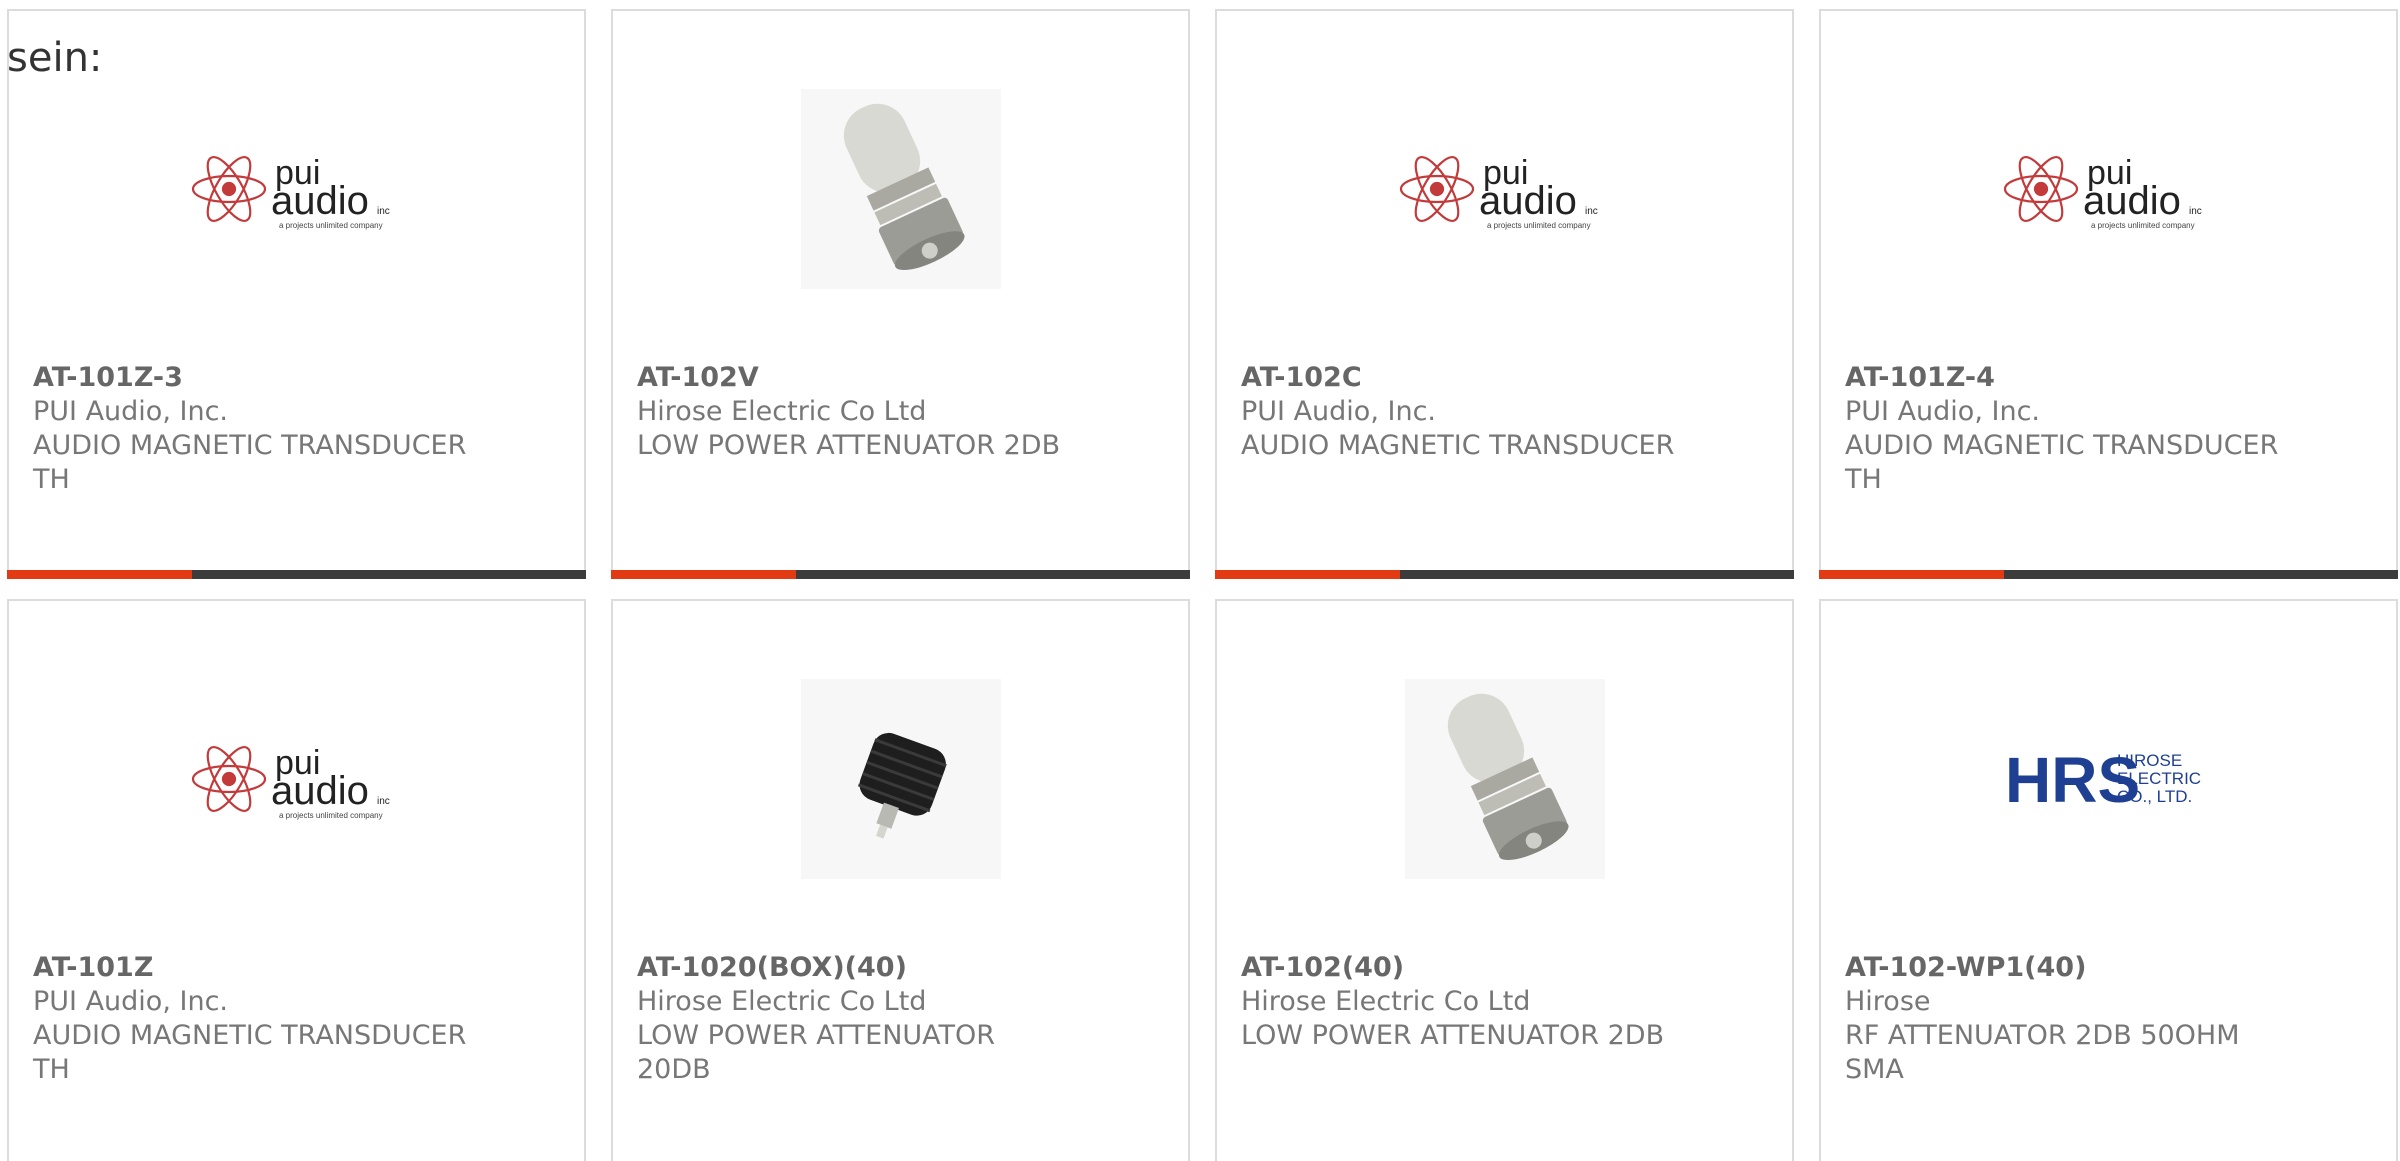 Image resolution: width=2400 pixels, height=1161 pixels. Describe the element at coordinates (2154, 796) in the screenshot. I see `svg-text: CO., LTD.` at that location.